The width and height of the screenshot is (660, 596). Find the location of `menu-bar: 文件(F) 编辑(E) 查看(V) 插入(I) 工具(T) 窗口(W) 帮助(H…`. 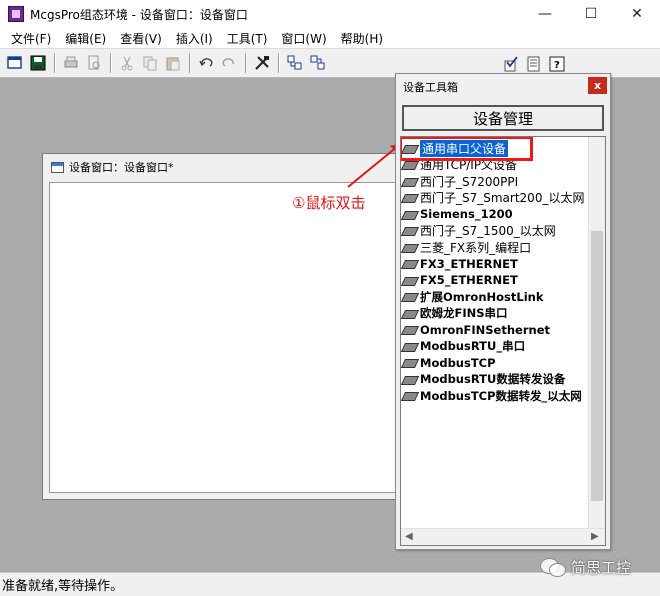

menu-bar: 文件(F) 编辑(E) 查看(V) 插入(I) 工具(T) 窗口(W) 帮助(H… is located at coordinates (330, 38).